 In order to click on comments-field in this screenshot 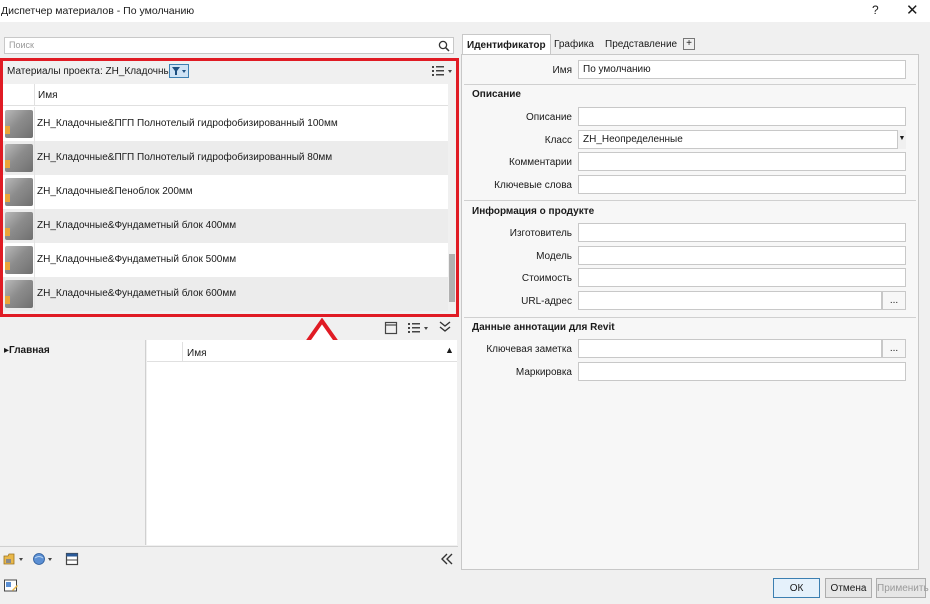, I will do `click(742, 161)`.